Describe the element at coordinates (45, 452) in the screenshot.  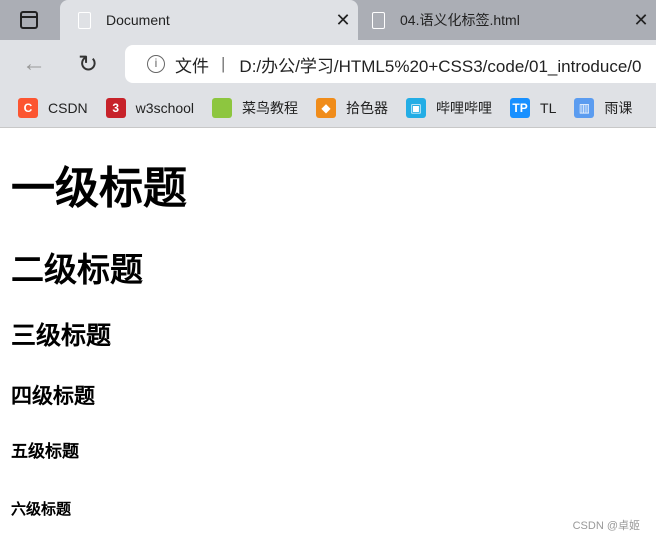
I see `heading-5: 五级标题` at that location.